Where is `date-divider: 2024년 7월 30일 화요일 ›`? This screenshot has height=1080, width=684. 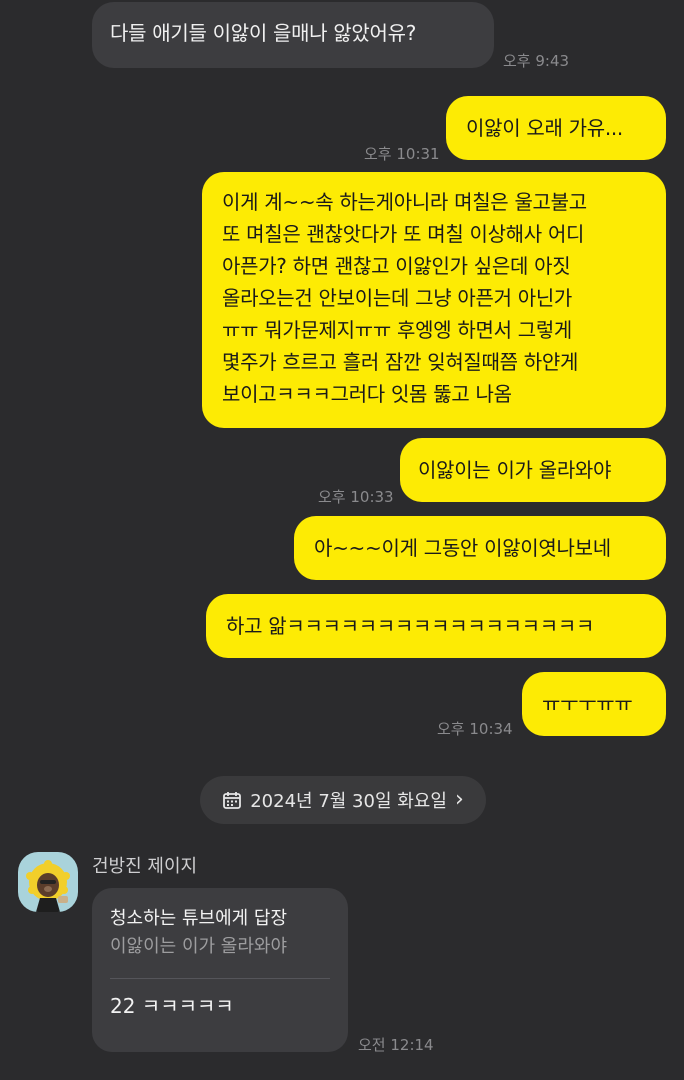 date-divider: 2024년 7월 30일 화요일 › is located at coordinates (343, 800).